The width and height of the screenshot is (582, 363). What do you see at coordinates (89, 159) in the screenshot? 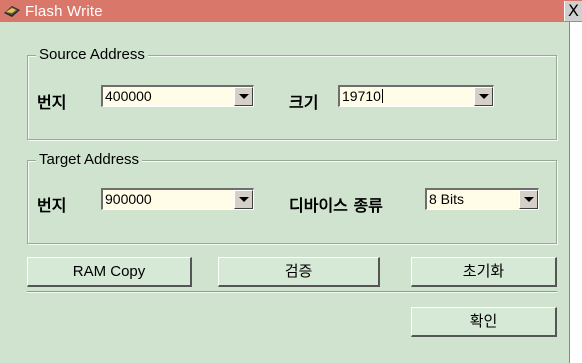
I see `target-address-legend: Target Address` at bounding box center [89, 159].